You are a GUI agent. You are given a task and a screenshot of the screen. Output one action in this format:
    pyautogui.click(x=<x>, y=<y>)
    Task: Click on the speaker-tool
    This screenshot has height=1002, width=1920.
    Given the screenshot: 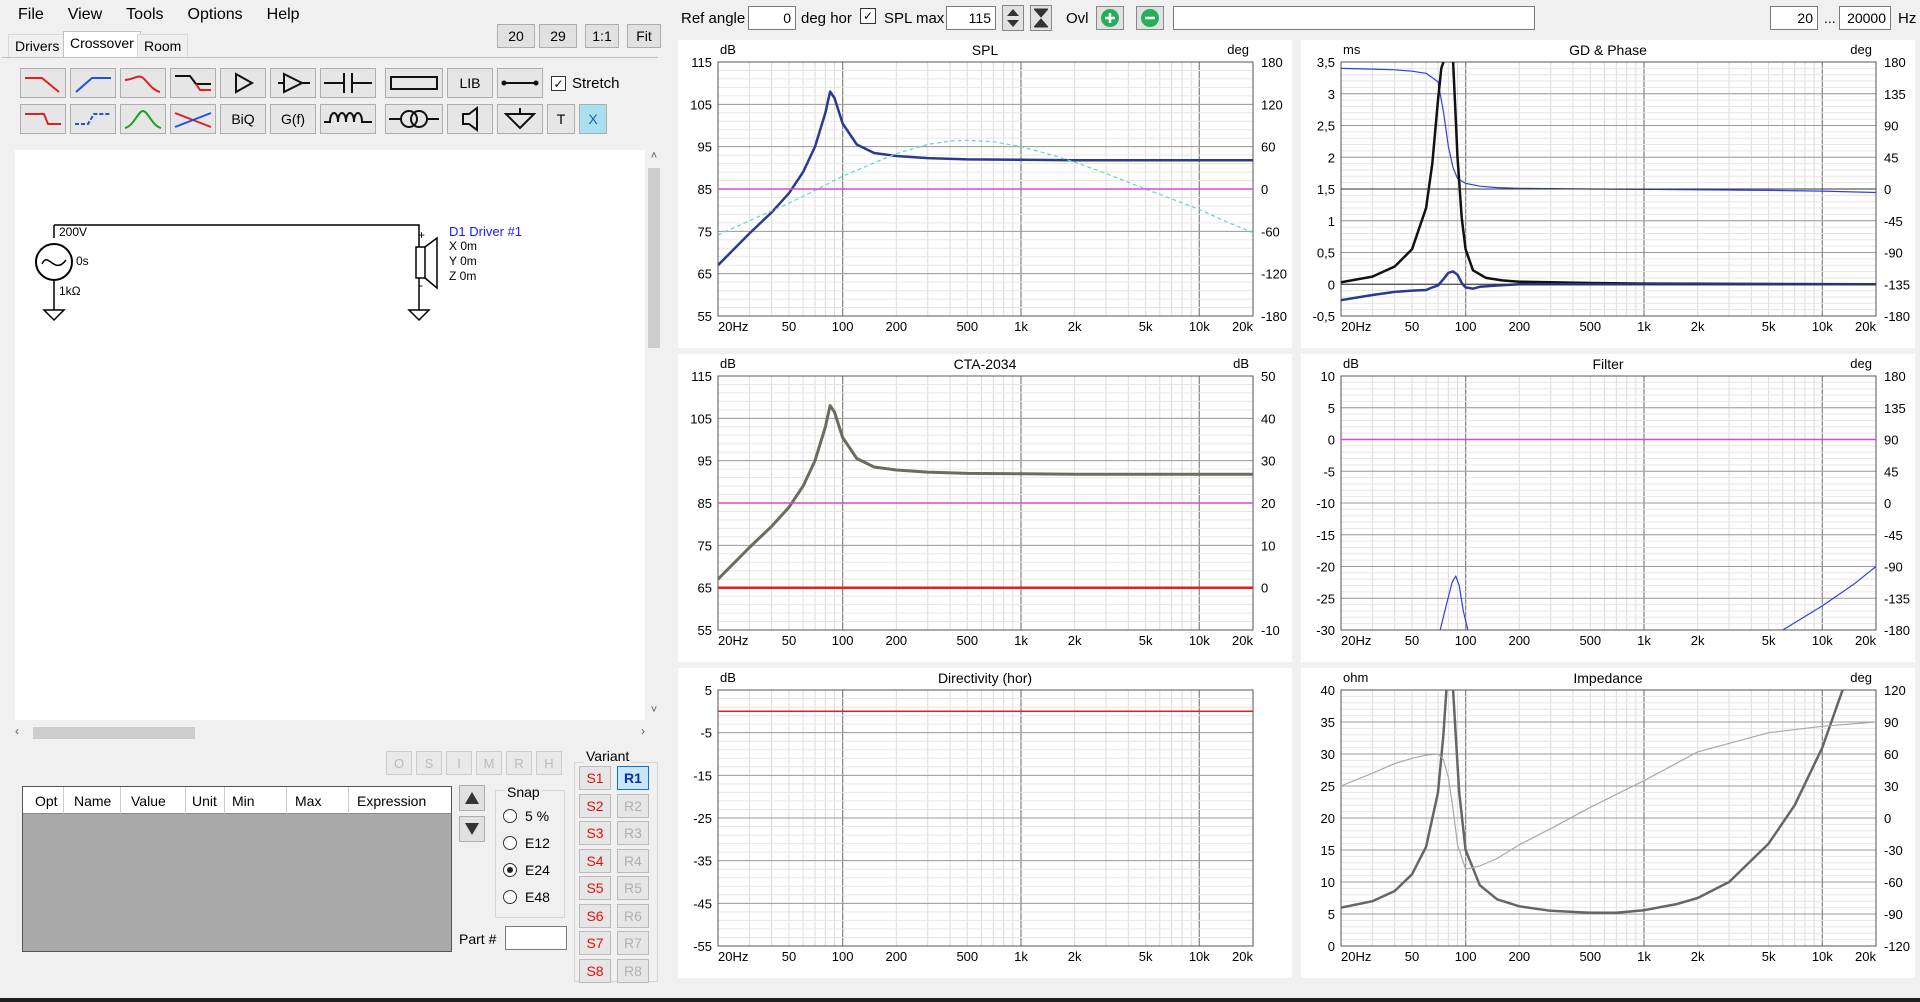 What is the action you would take?
    pyautogui.click(x=470, y=119)
    